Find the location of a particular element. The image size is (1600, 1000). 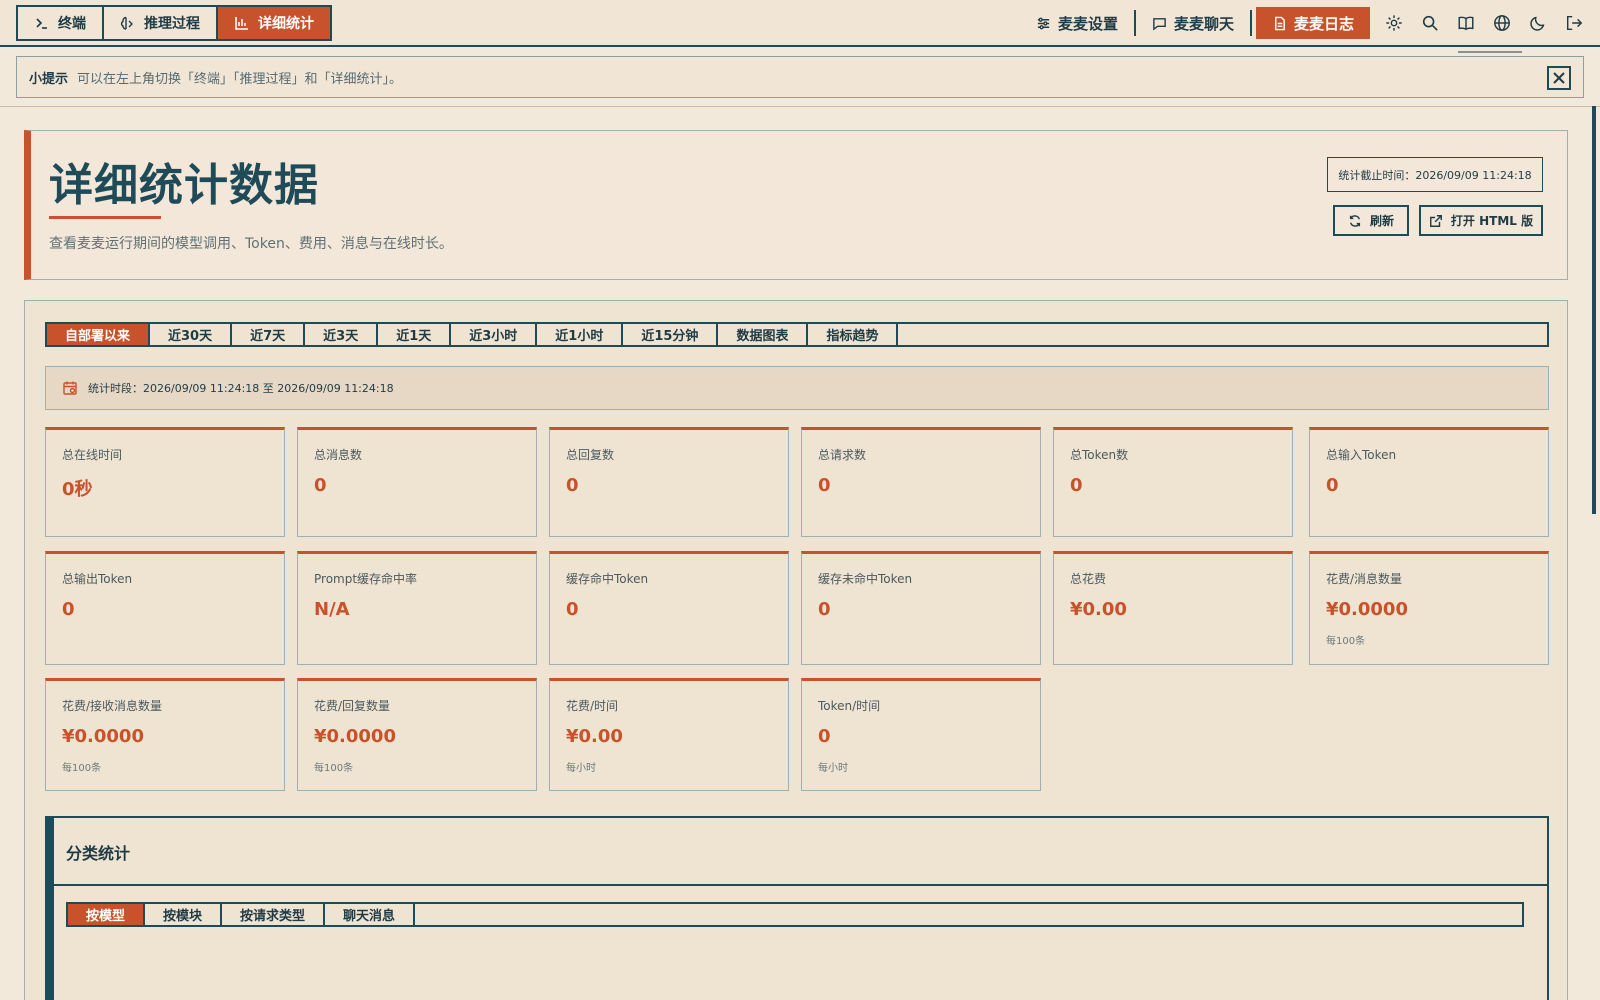

gear-icon is located at coordinates (1394, 23).